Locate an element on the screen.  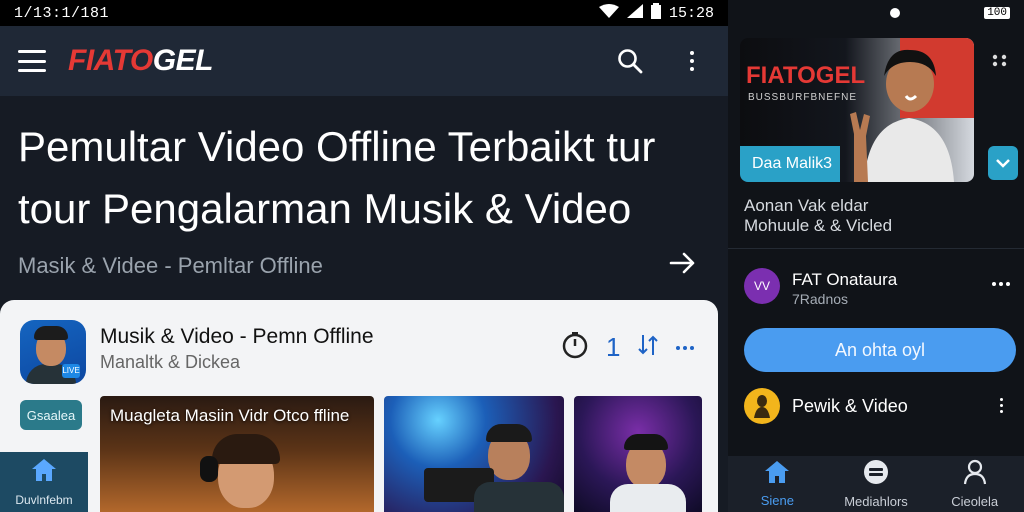
hero-person-image is located at coordinates (909, 110).